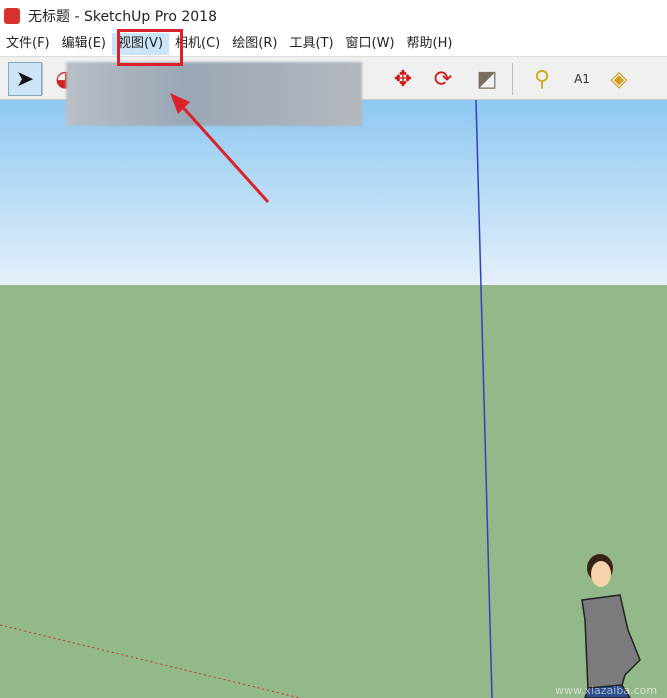  What do you see at coordinates (150, 47) in the screenshot?
I see `view-menu-highlight` at bounding box center [150, 47].